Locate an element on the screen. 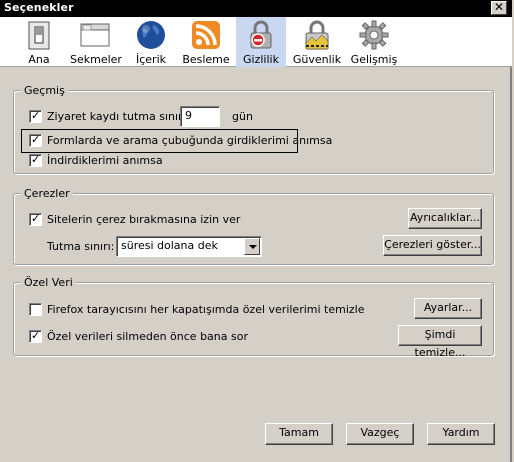 The height and width of the screenshot is (462, 514). private-data-legend: Özel Veri is located at coordinates (48, 282).